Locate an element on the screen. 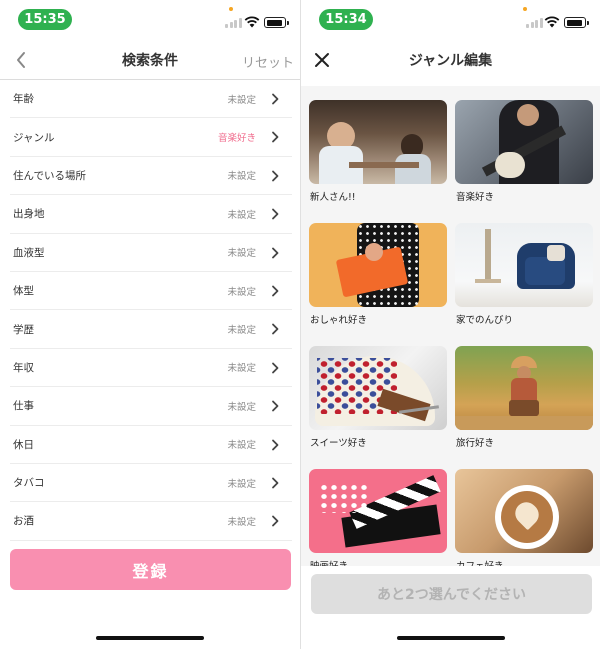  status-bar: 15:35 is located at coordinates (150, 19).